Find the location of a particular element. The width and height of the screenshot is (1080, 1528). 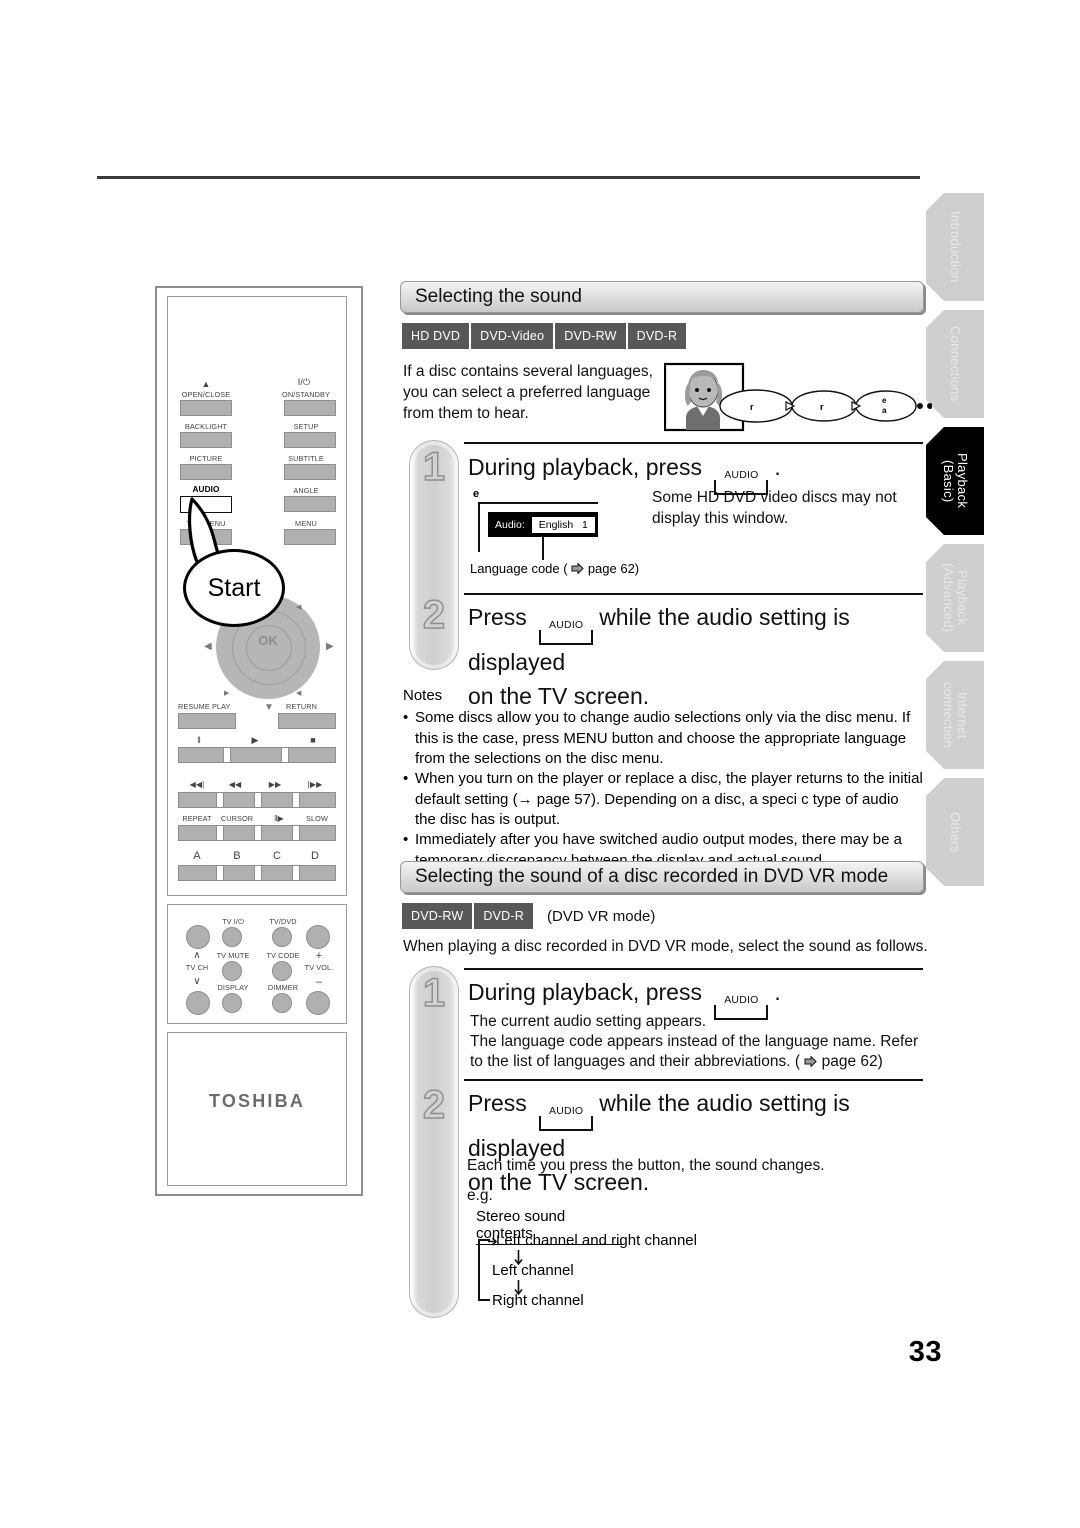

remote-key-subtitle is located at coordinates (310, 472).